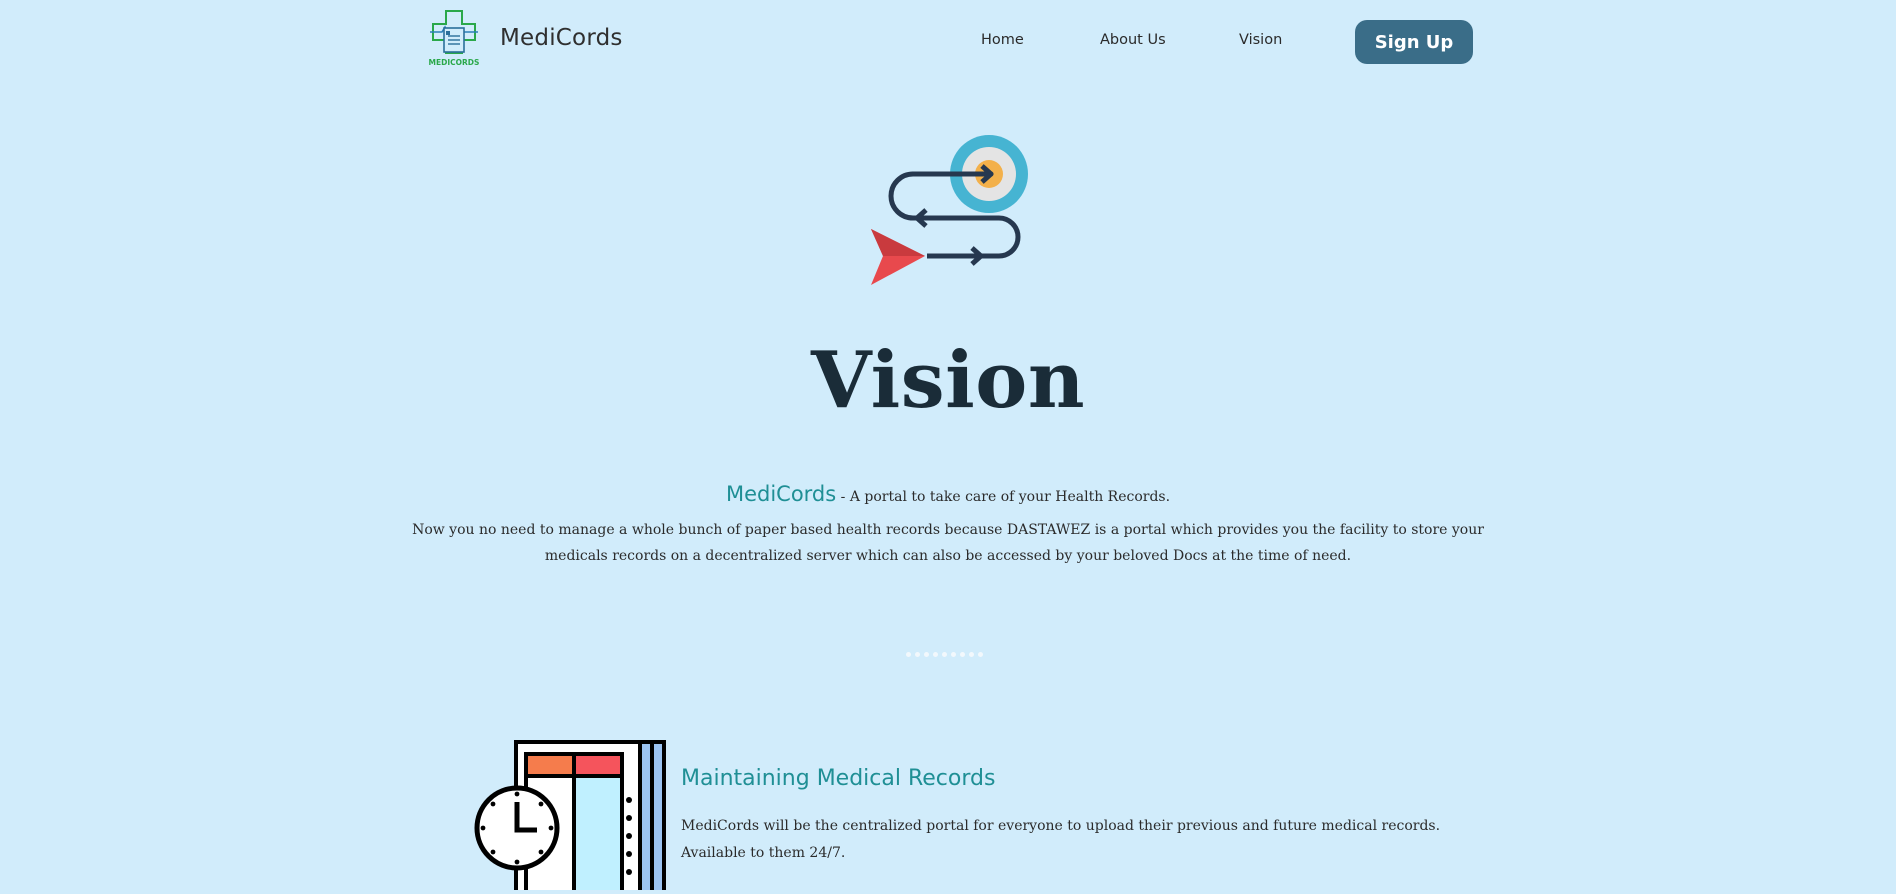  I want to click on nav-link-home: Home, so click(1002, 40).